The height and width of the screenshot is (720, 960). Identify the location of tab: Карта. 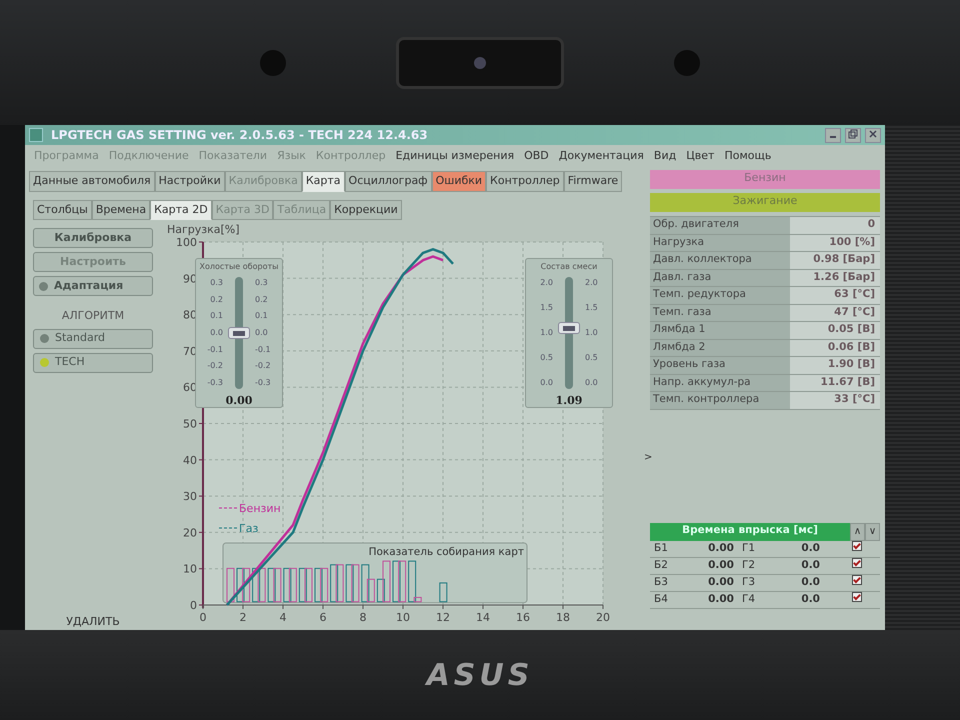
(323, 181).